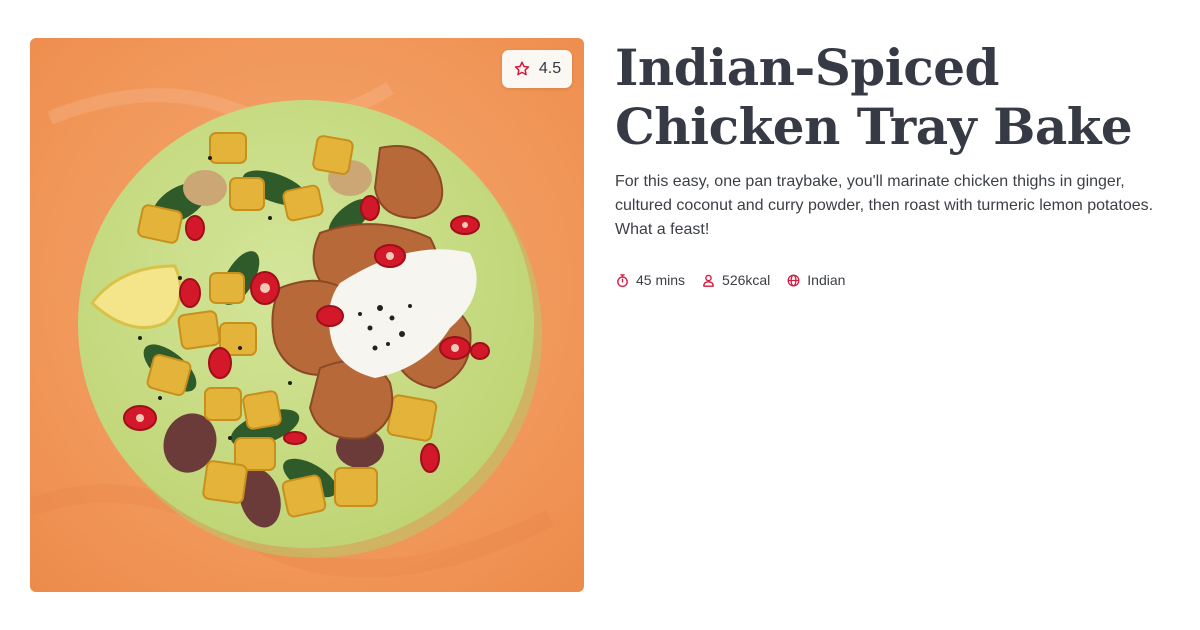  Describe the element at coordinates (537, 69) in the screenshot. I see `rating-badge: 4.5` at that location.